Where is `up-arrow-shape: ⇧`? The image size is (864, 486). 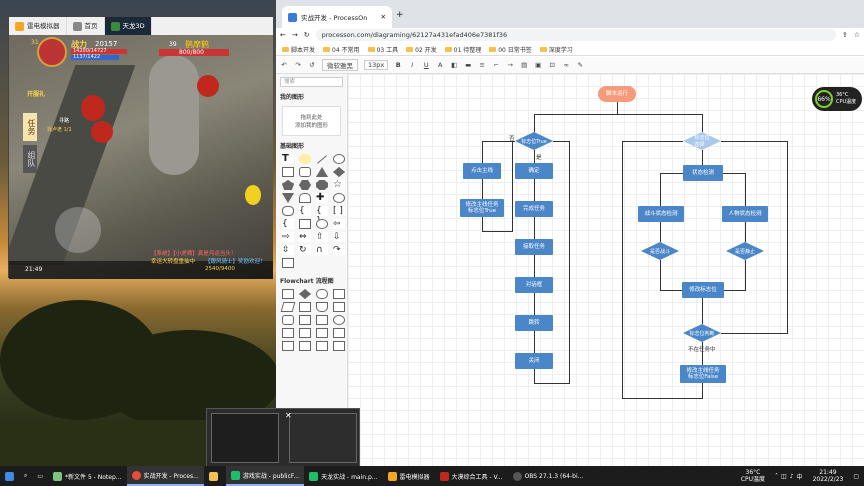 up-arrow-shape: ⇧ is located at coordinates (322, 237).